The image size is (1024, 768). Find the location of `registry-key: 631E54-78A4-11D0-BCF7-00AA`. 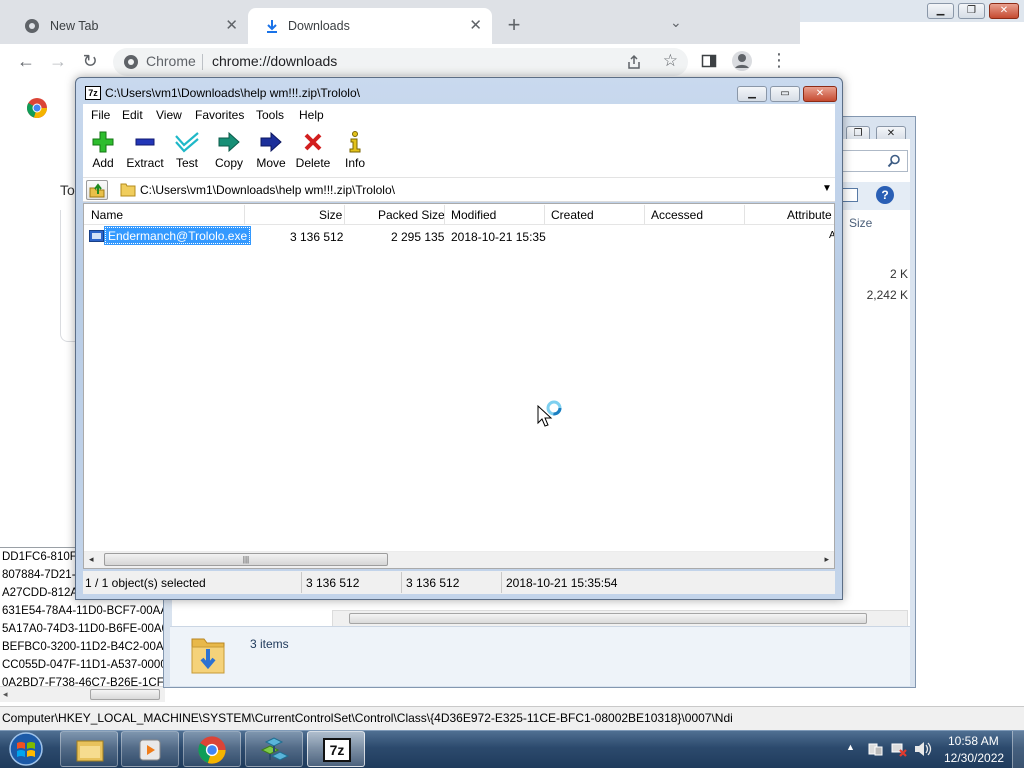

registry-key: 631E54-78A4-11D0-BCF7-00AA is located at coordinates (82, 611).